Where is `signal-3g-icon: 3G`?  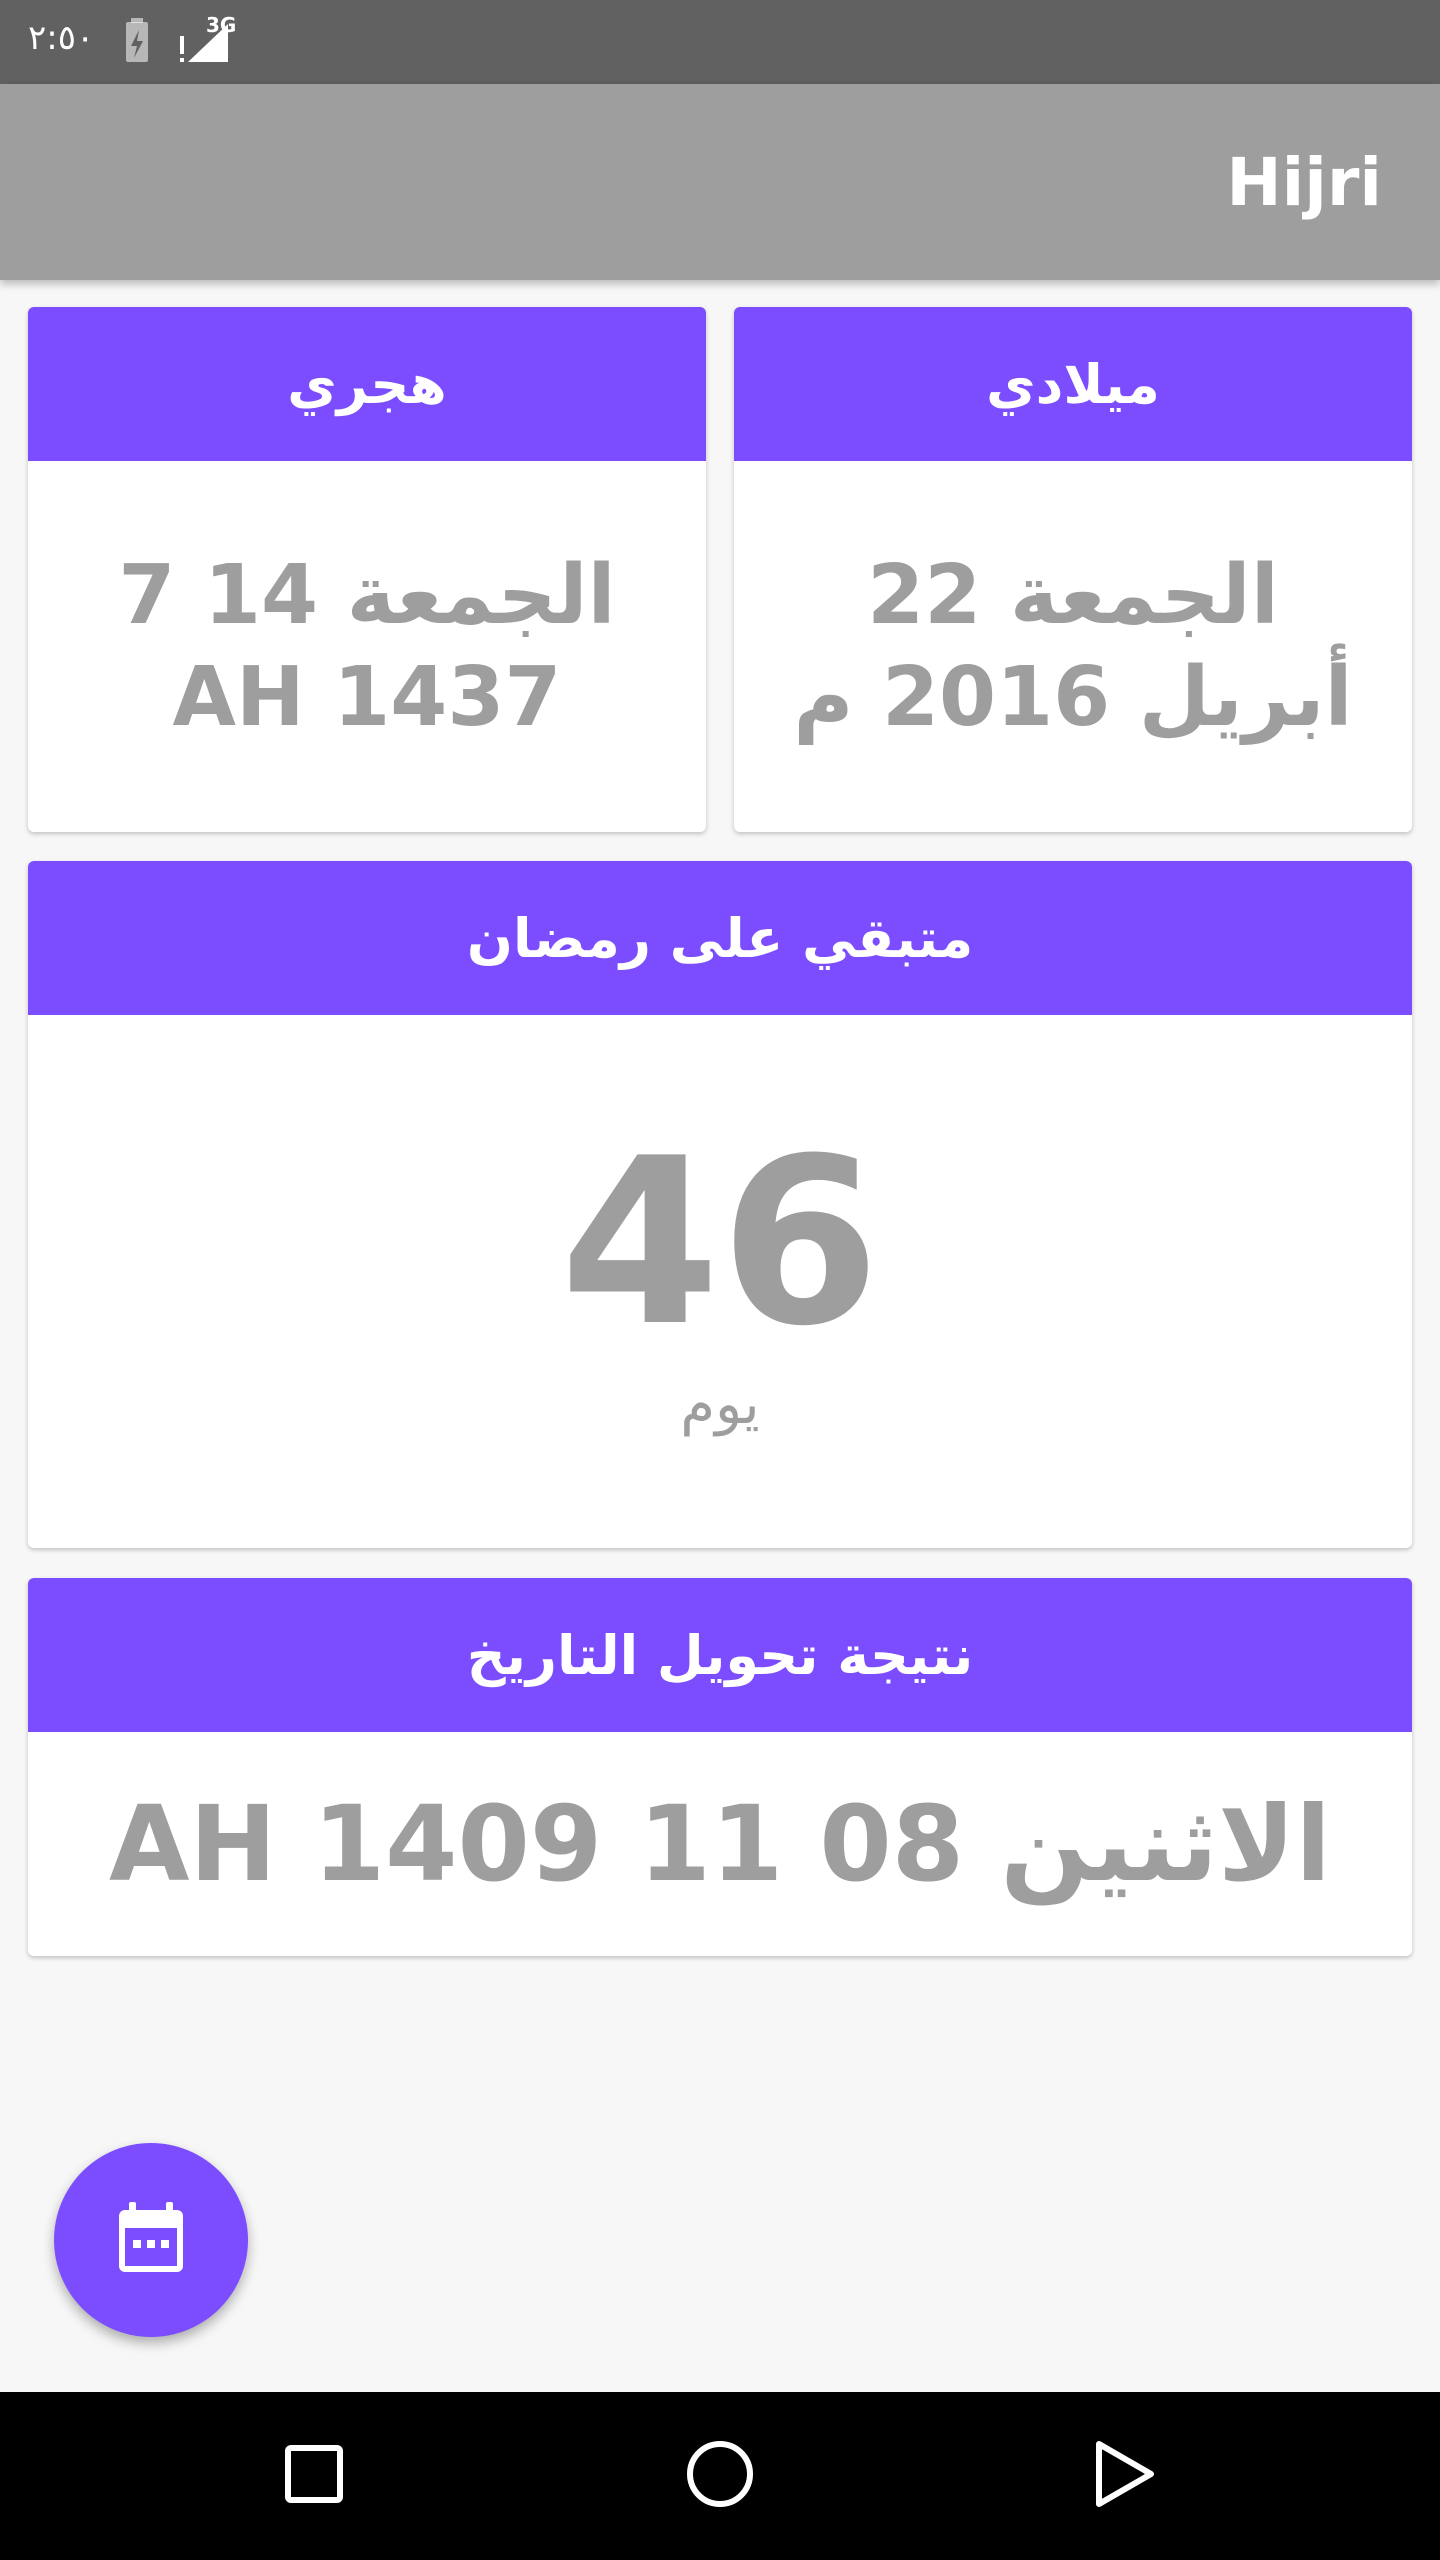 signal-3g-icon: 3G is located at coordinates (211, 41).